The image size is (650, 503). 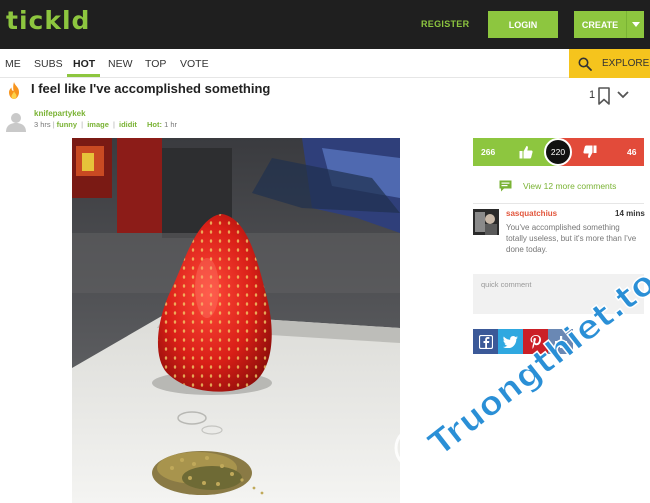 I want to click on watermark-sub: truongthiet.top, so click(x=547, y=449).